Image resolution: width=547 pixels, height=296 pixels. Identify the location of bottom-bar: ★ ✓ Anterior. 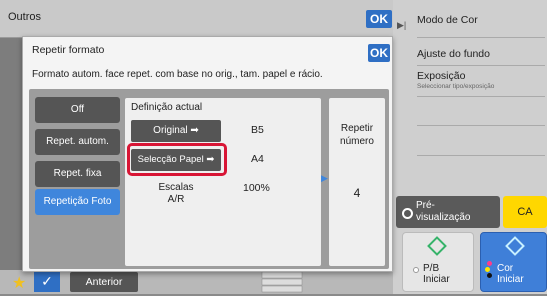
(196, 282).